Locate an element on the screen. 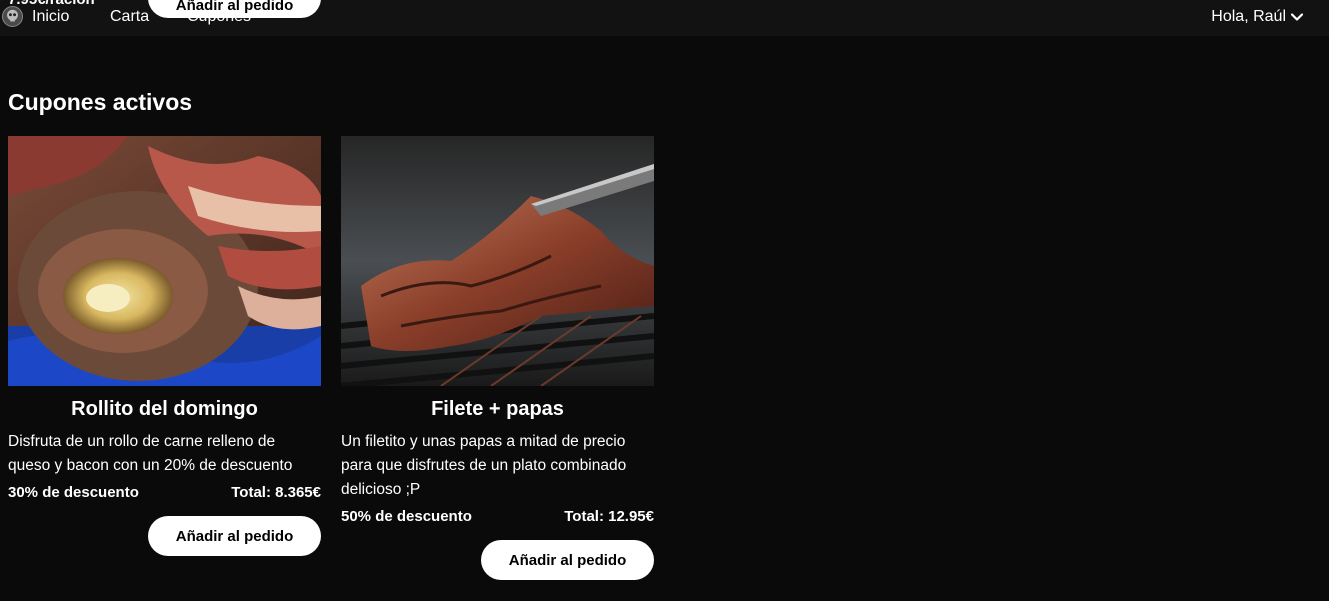 The width and height of the screenshot is (1329, 601). coupon-title: Filete + papas is located at coordinates (497, 409).